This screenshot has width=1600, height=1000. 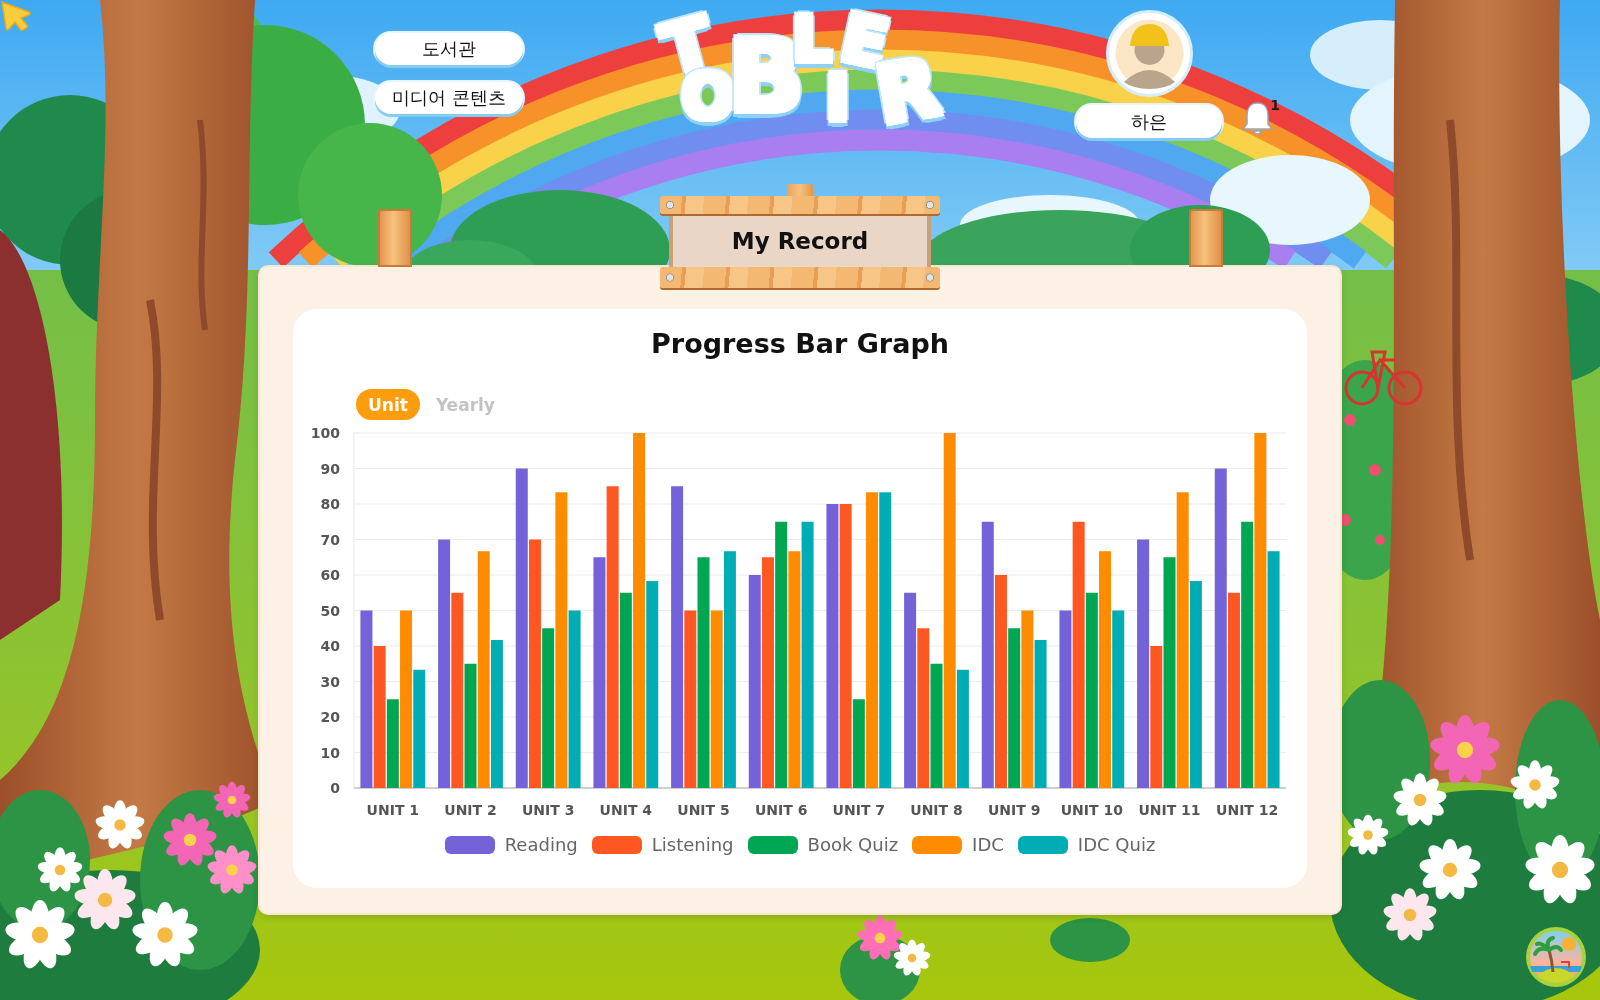 I want to click on x-axis-label: UNIT 6, so click(x=781, y=810).